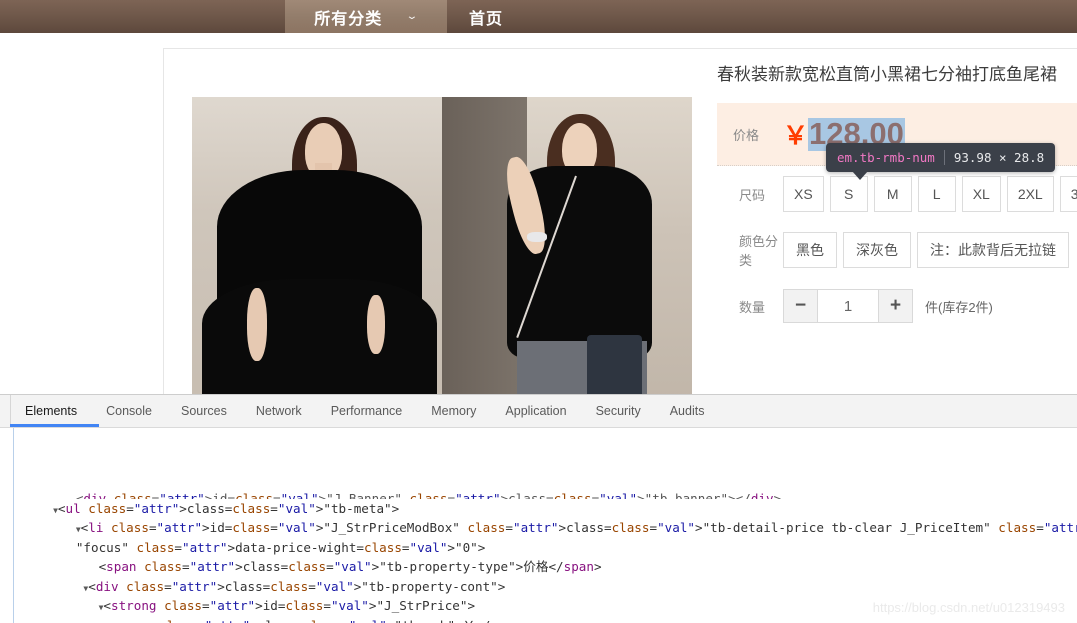  I want to click on element-inspector-tooltip: em.tb-rmb-num 93.98 × 28.8, so click(941, 161).